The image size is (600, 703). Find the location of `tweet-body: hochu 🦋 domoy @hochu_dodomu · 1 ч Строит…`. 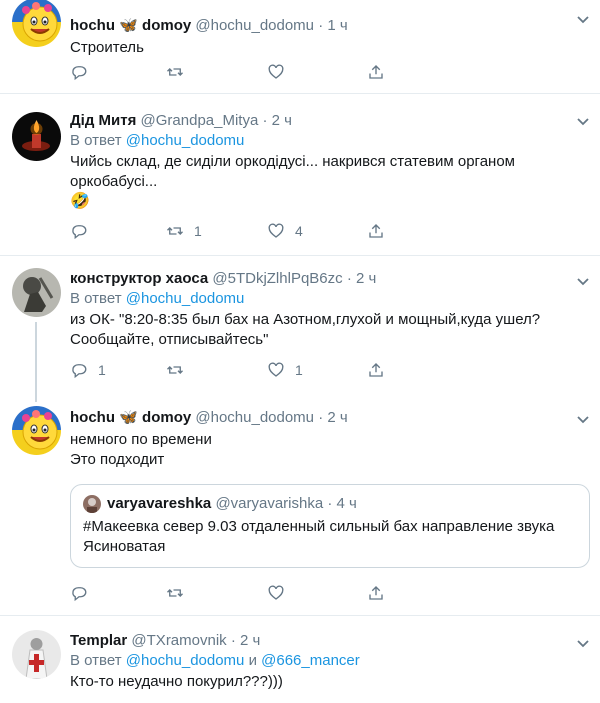

tweet-body: hochu 🦋 domoy @hochu_dodomu · 1 ч Строит… is located at coordinates (330, 37).